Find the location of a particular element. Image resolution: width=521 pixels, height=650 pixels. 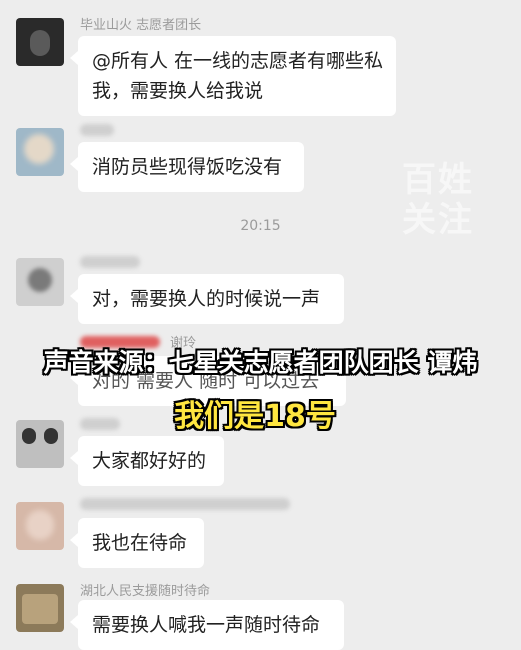

subtitle-caption: 声音来源：七星关志愿者团队团长 谭炜 is located at coordinates (260, 362).